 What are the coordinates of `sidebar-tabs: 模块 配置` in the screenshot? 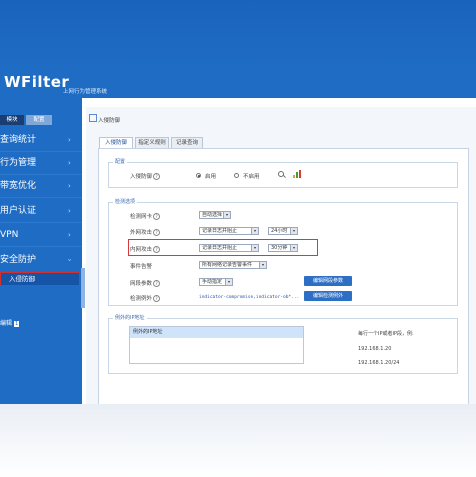 It's located at (41, 120).